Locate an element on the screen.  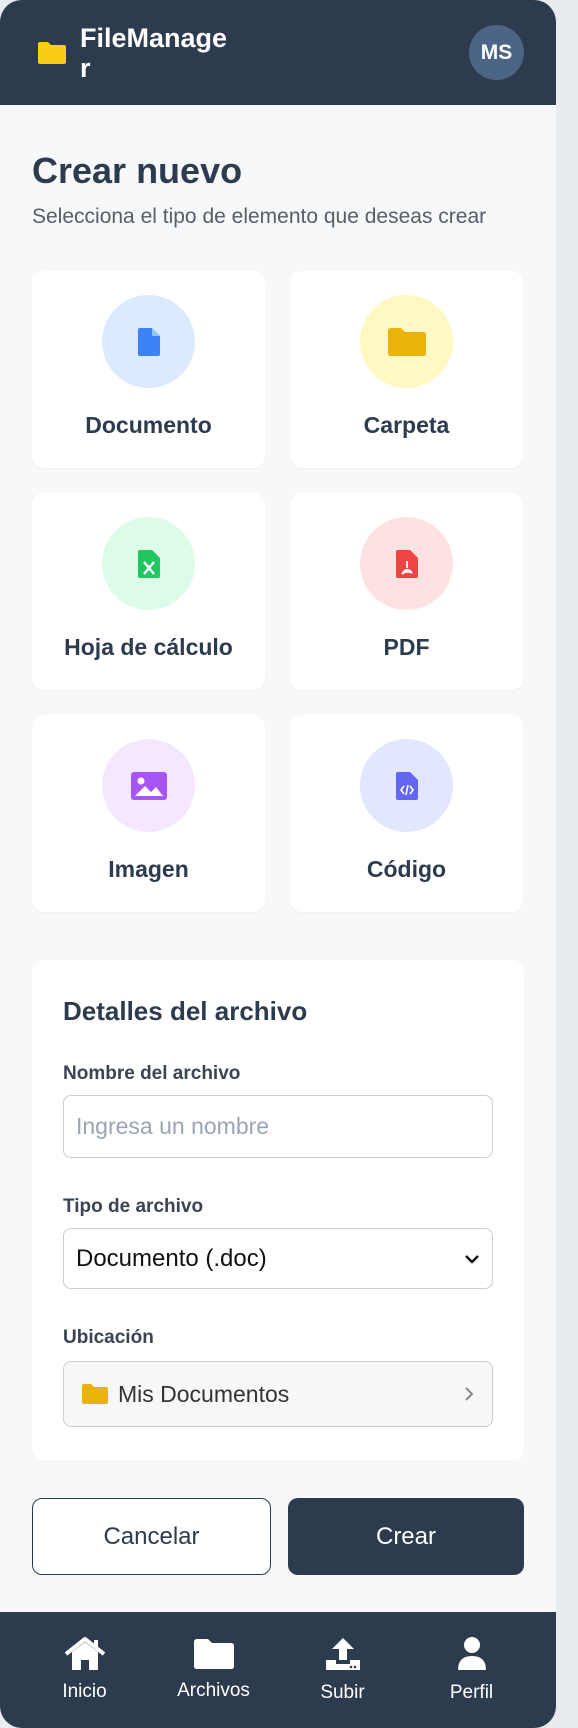
nav-label: Subir is located at coordinates (342, 1692).